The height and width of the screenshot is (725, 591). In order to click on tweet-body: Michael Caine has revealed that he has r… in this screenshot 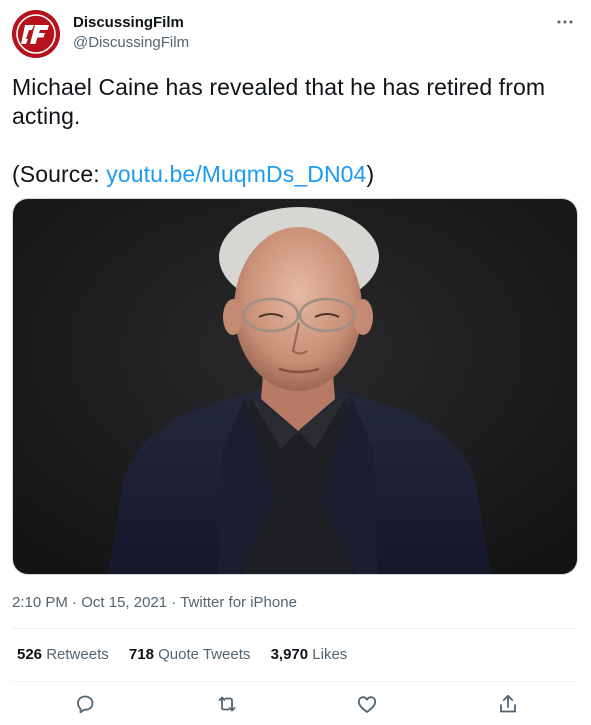, I will do `click(279, 101)`.